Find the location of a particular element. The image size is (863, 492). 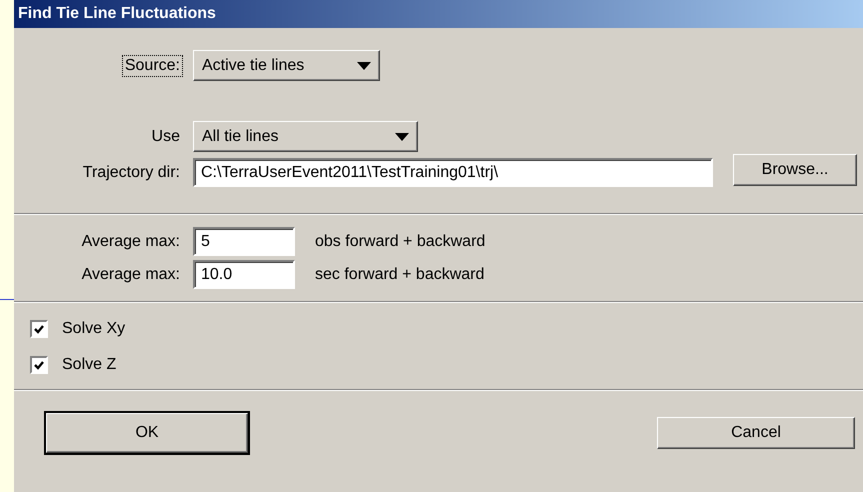

trajectory-input: C:\TerraUserEvent2011\TestTraining01\trj\ is located at coordinates (453, 172).